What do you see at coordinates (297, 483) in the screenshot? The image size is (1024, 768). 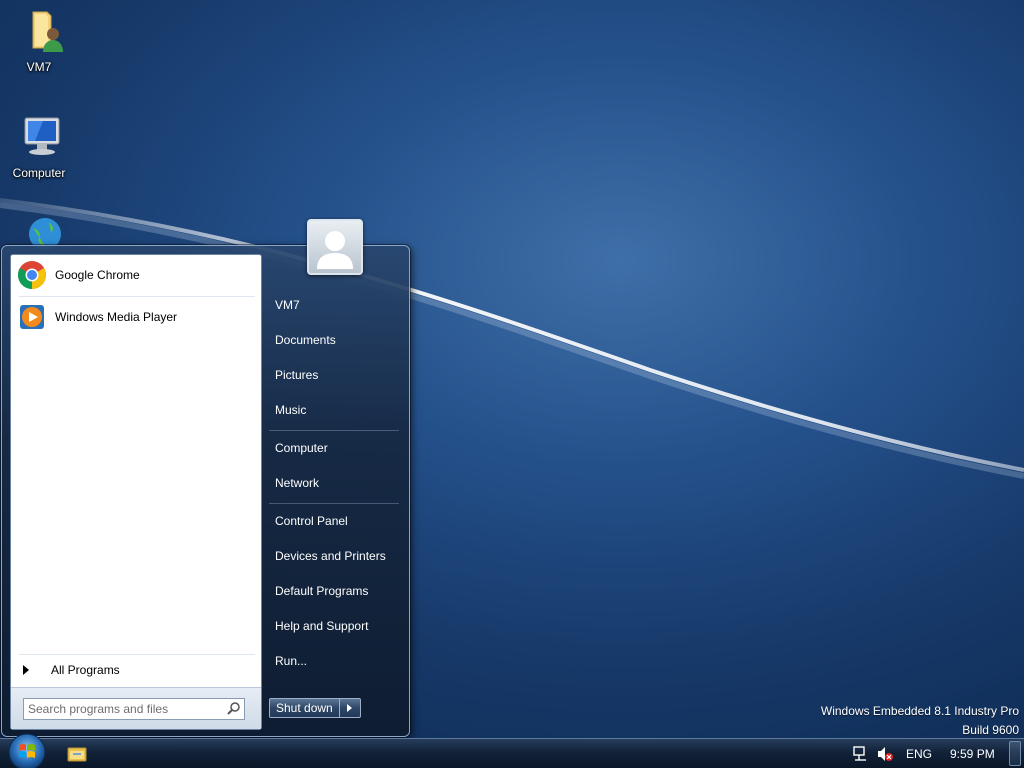 I see `start-item-label: Network` at bounding box center [297, 483].